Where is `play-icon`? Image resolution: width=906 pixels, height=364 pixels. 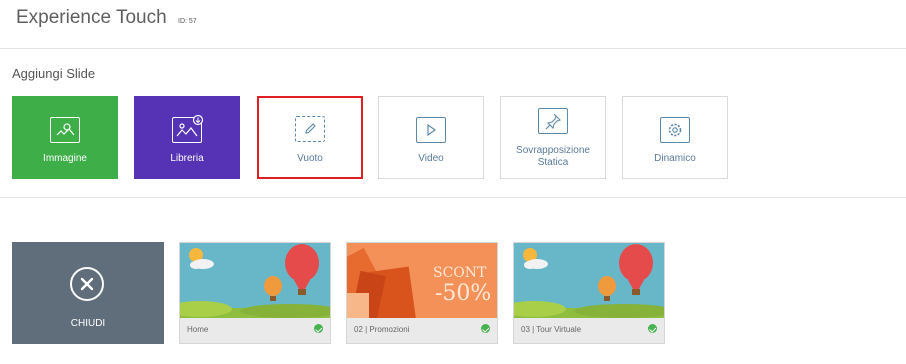
play-icon is located at coordinates (431, 130).